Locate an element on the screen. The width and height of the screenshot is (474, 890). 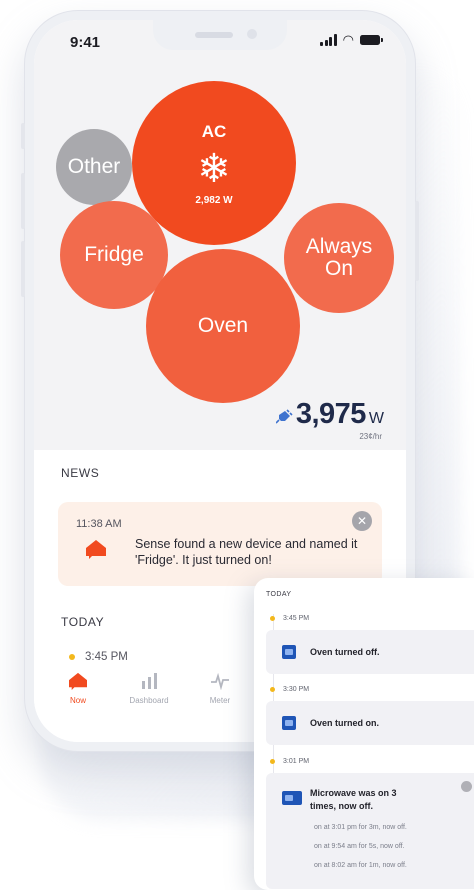
battery-icon is located at coordinates (371, 40).